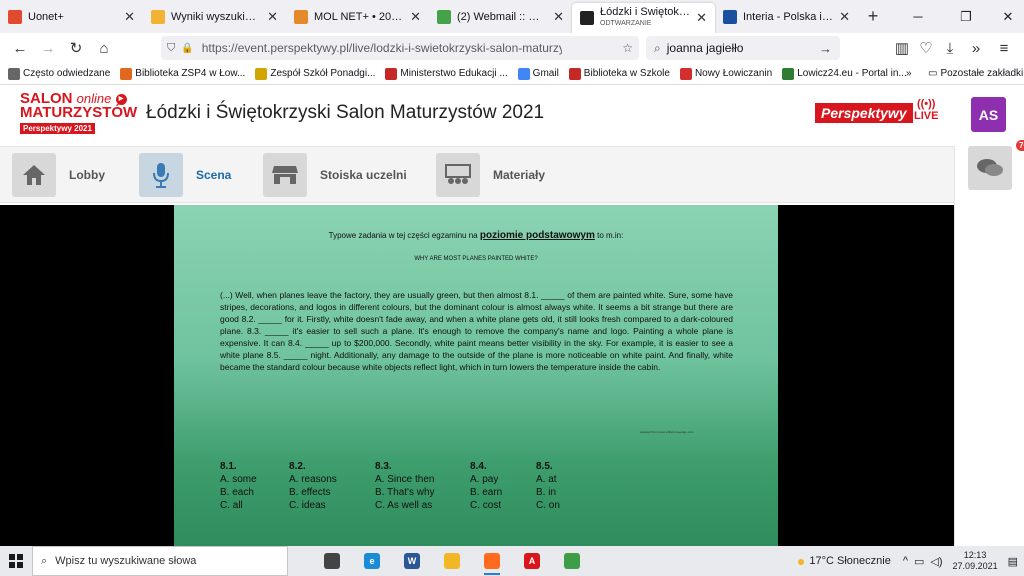 The image size is (1024, 576). What do you see at coordinates (126, 561) in the screenshot?
I see `taskbar-search-placeholder: Wpisz tu wyszukiwane słowa` at bounding box center [126, 561].